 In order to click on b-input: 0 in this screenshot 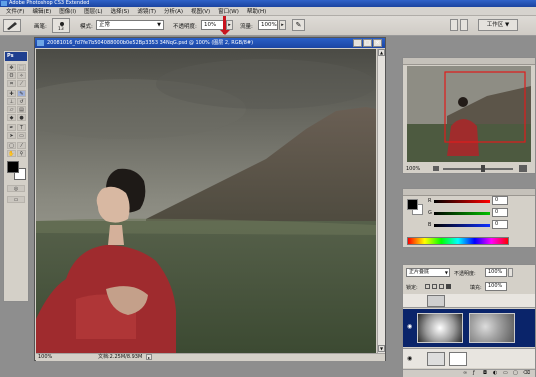, I will do `click(500, 224)`.